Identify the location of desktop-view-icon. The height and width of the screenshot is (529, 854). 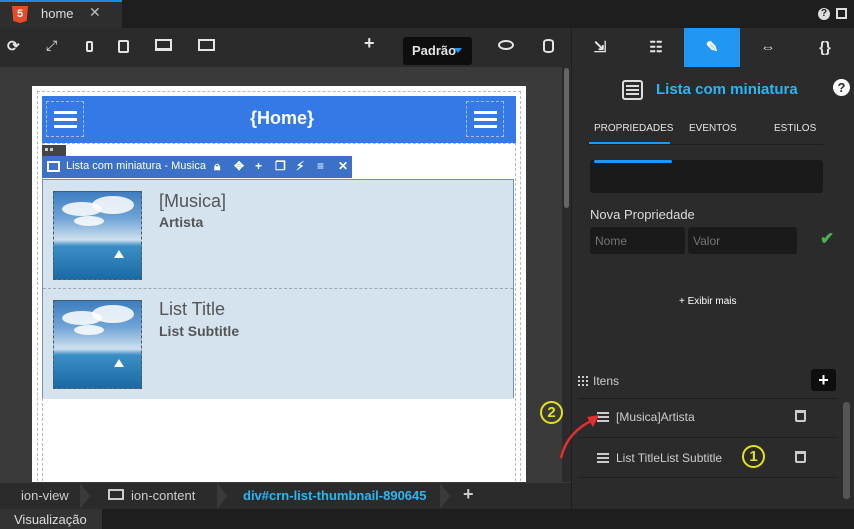
(163, 45).